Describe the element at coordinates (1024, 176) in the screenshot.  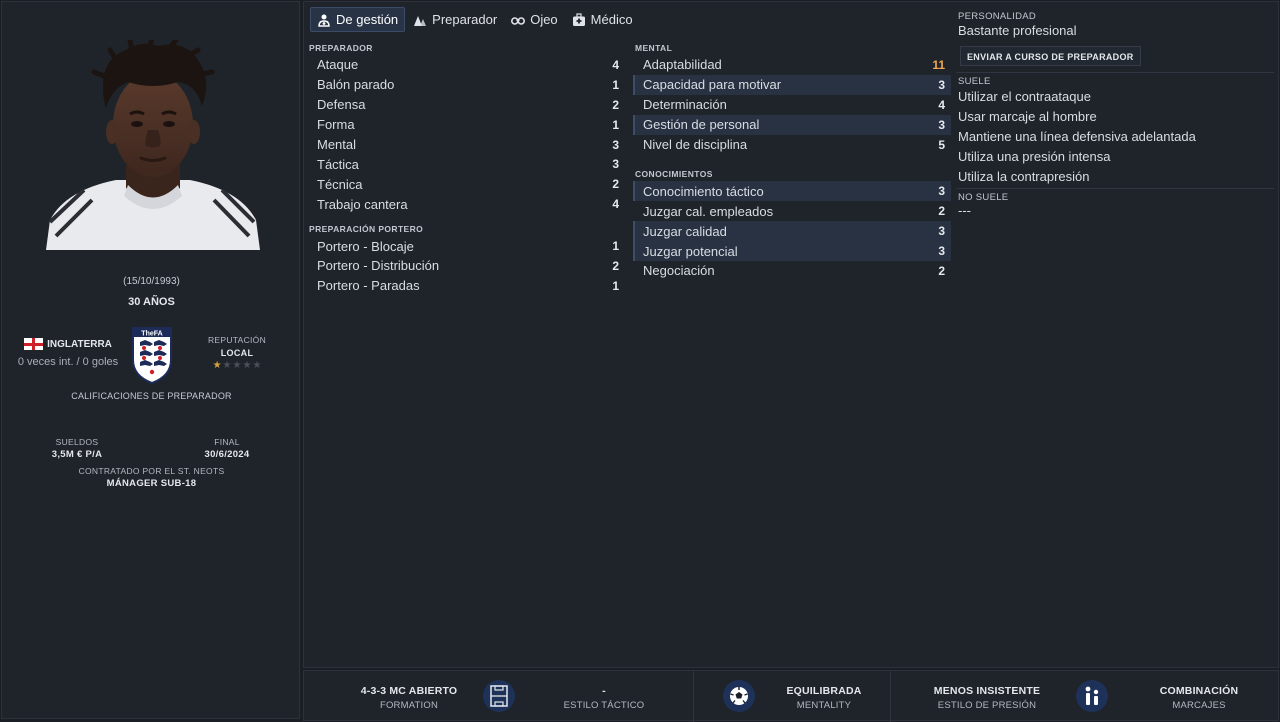
I see `tendency-item: Utiliza la contrapresión` at that location.